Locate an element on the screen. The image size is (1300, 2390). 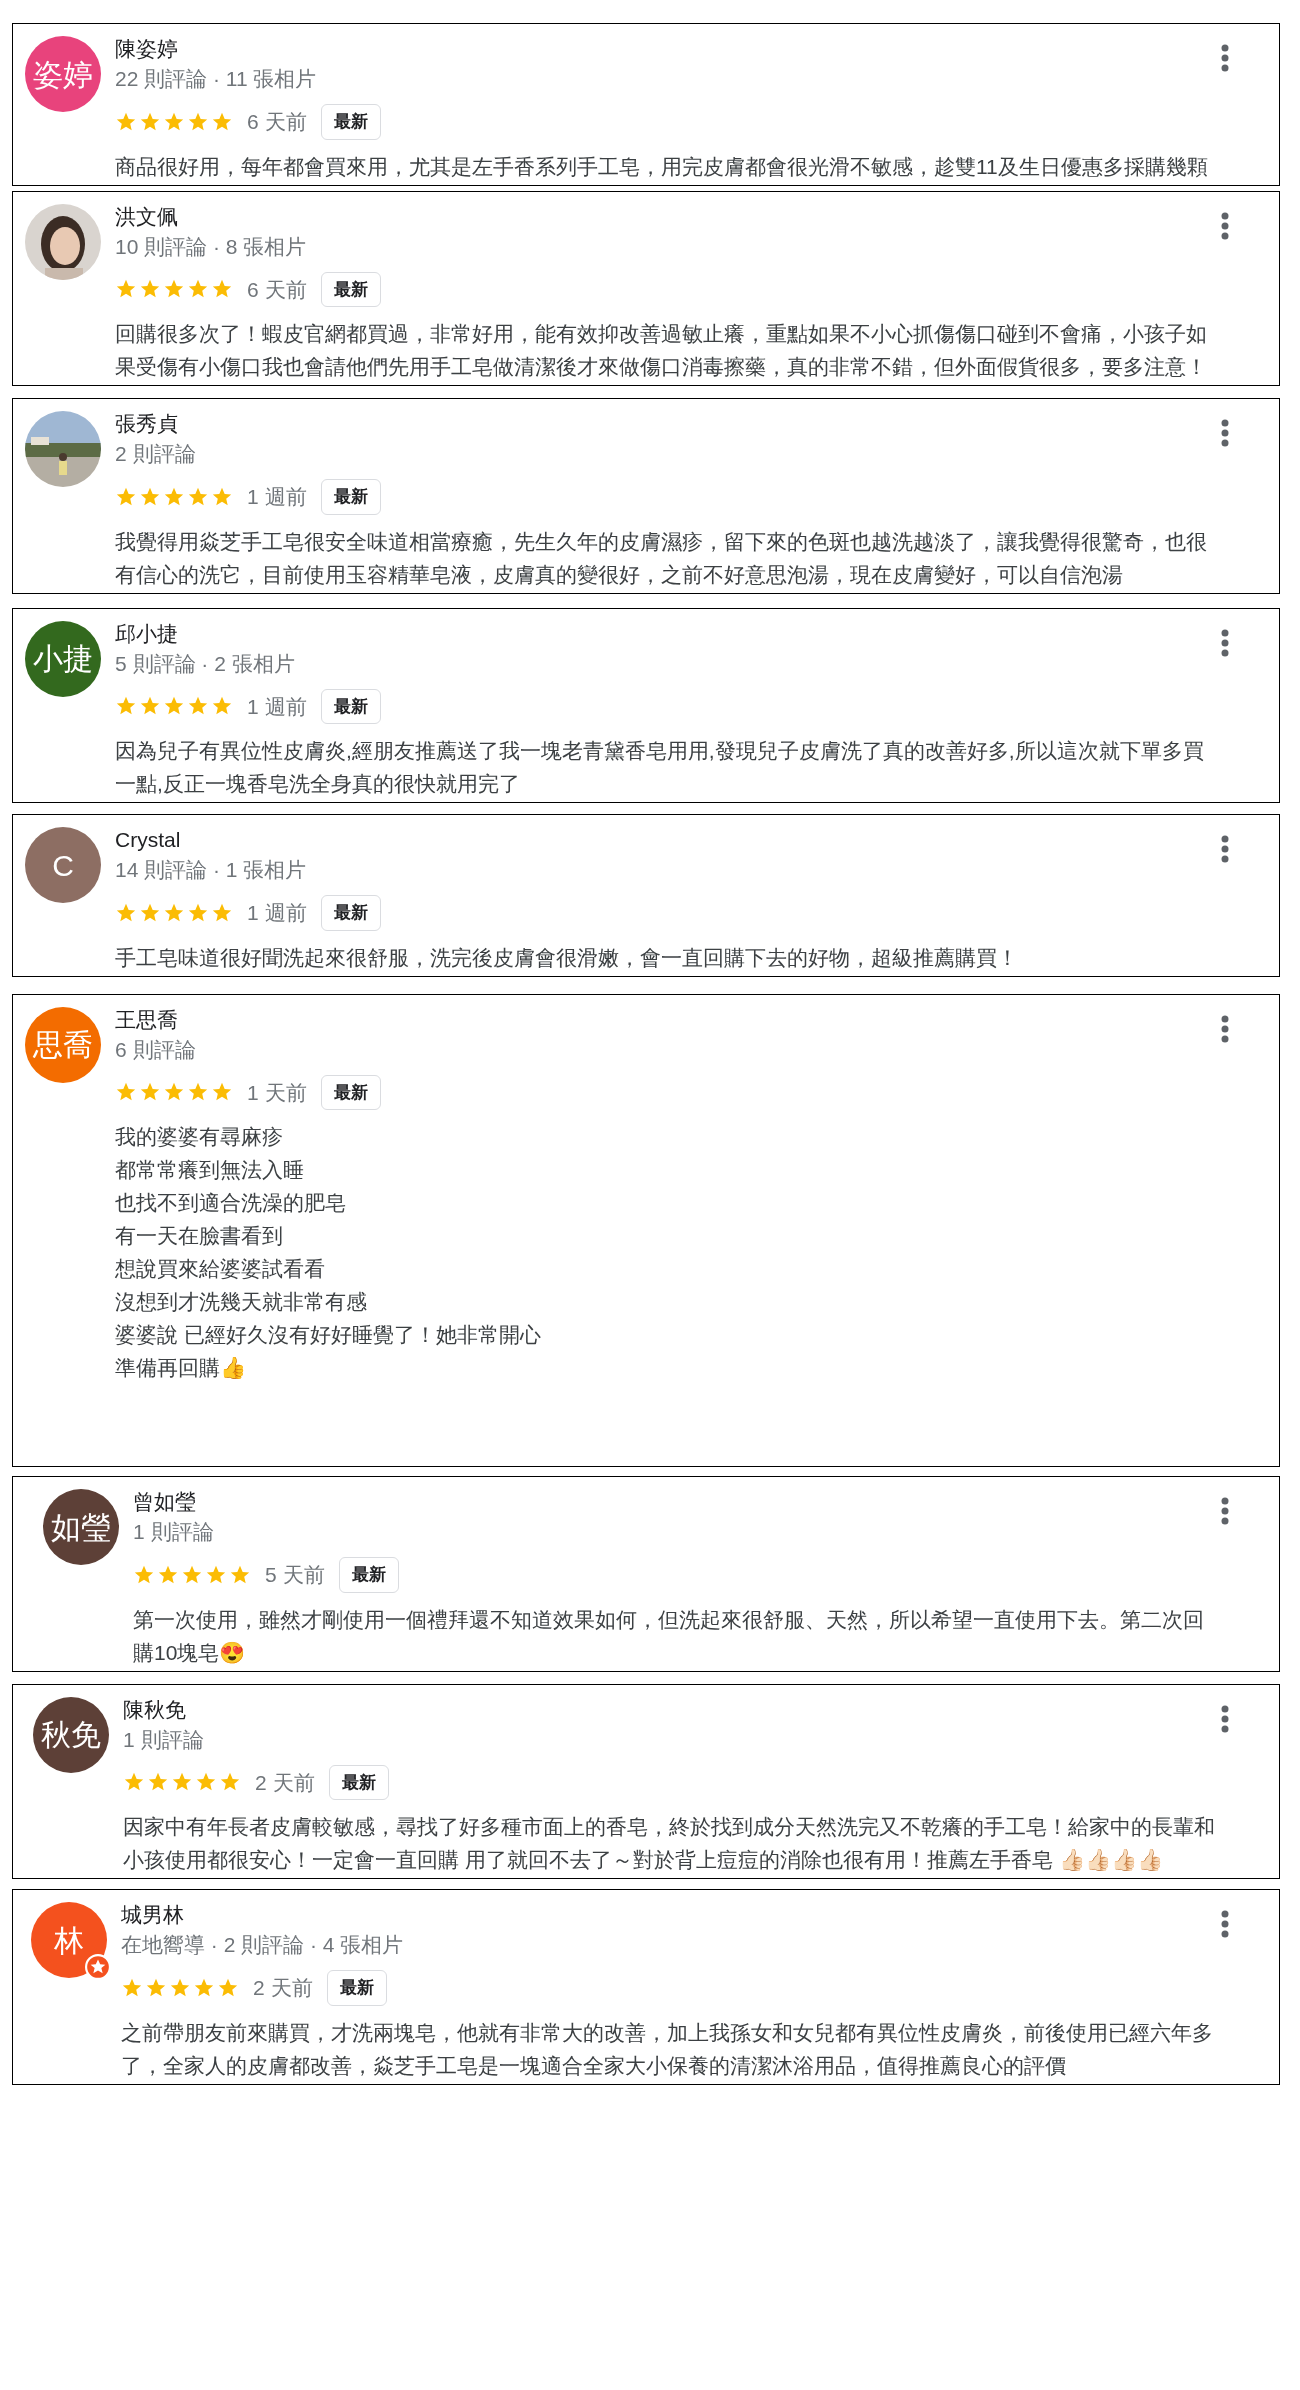
avatar: 林 is located at coordinates (69, 1940).